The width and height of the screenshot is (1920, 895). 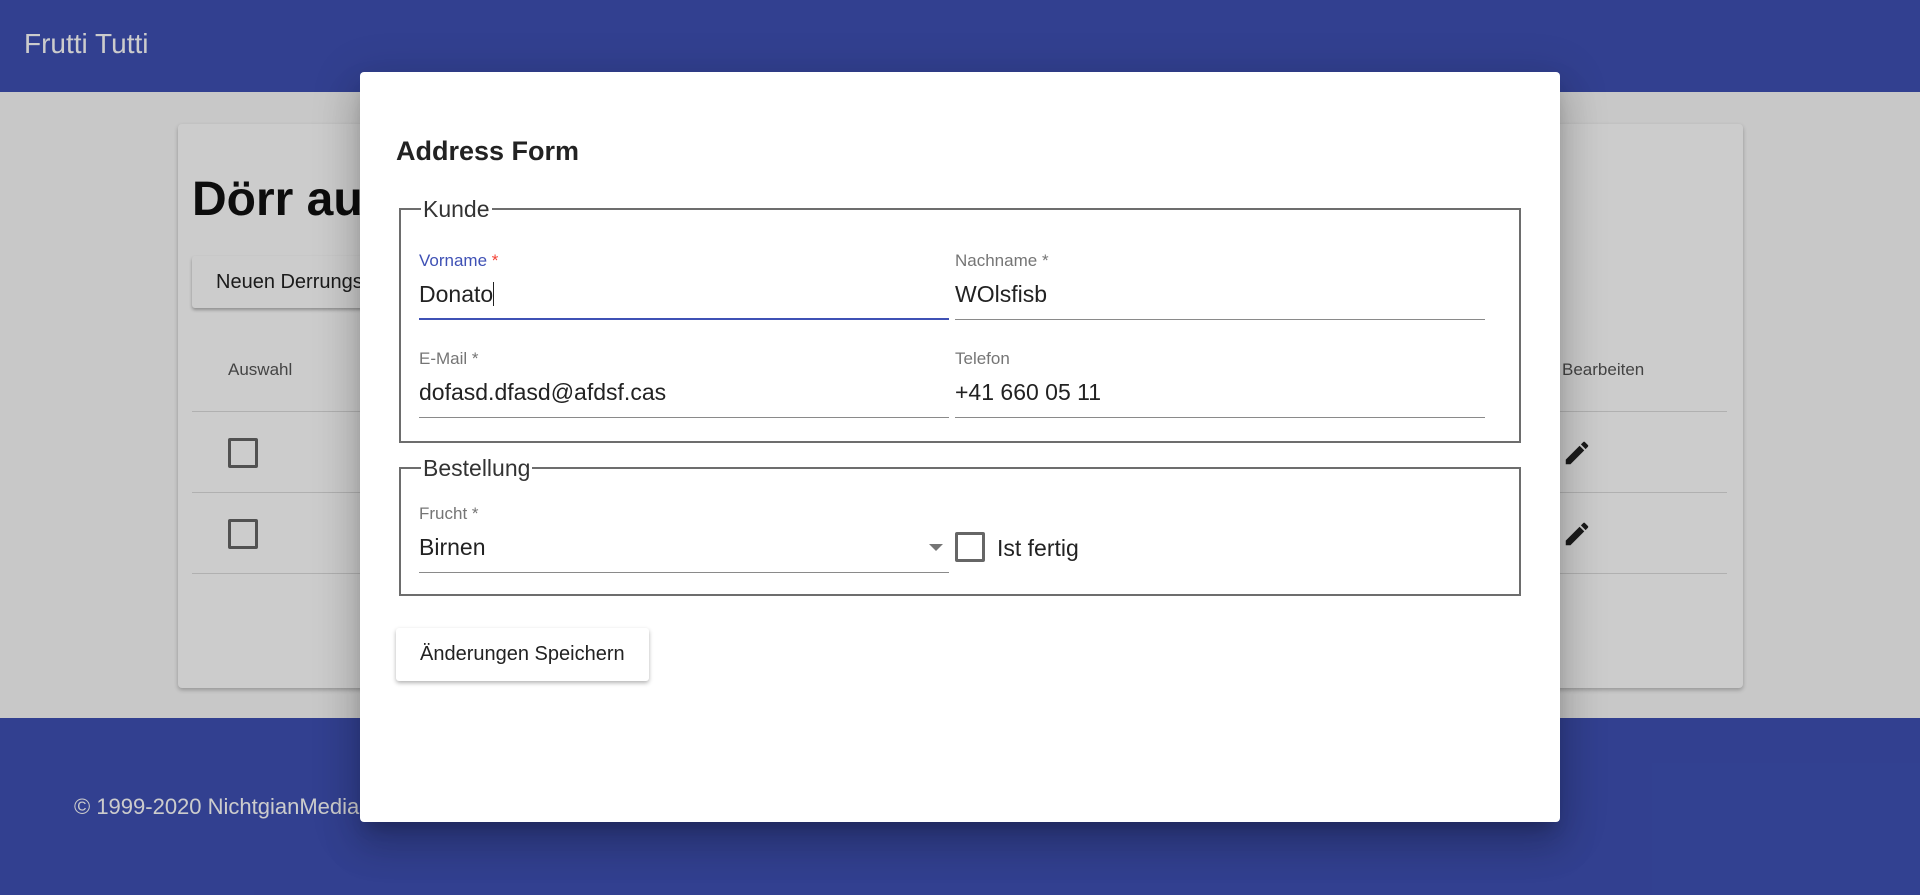 I want to click on phone-underline, so click(x=1220, y=417).